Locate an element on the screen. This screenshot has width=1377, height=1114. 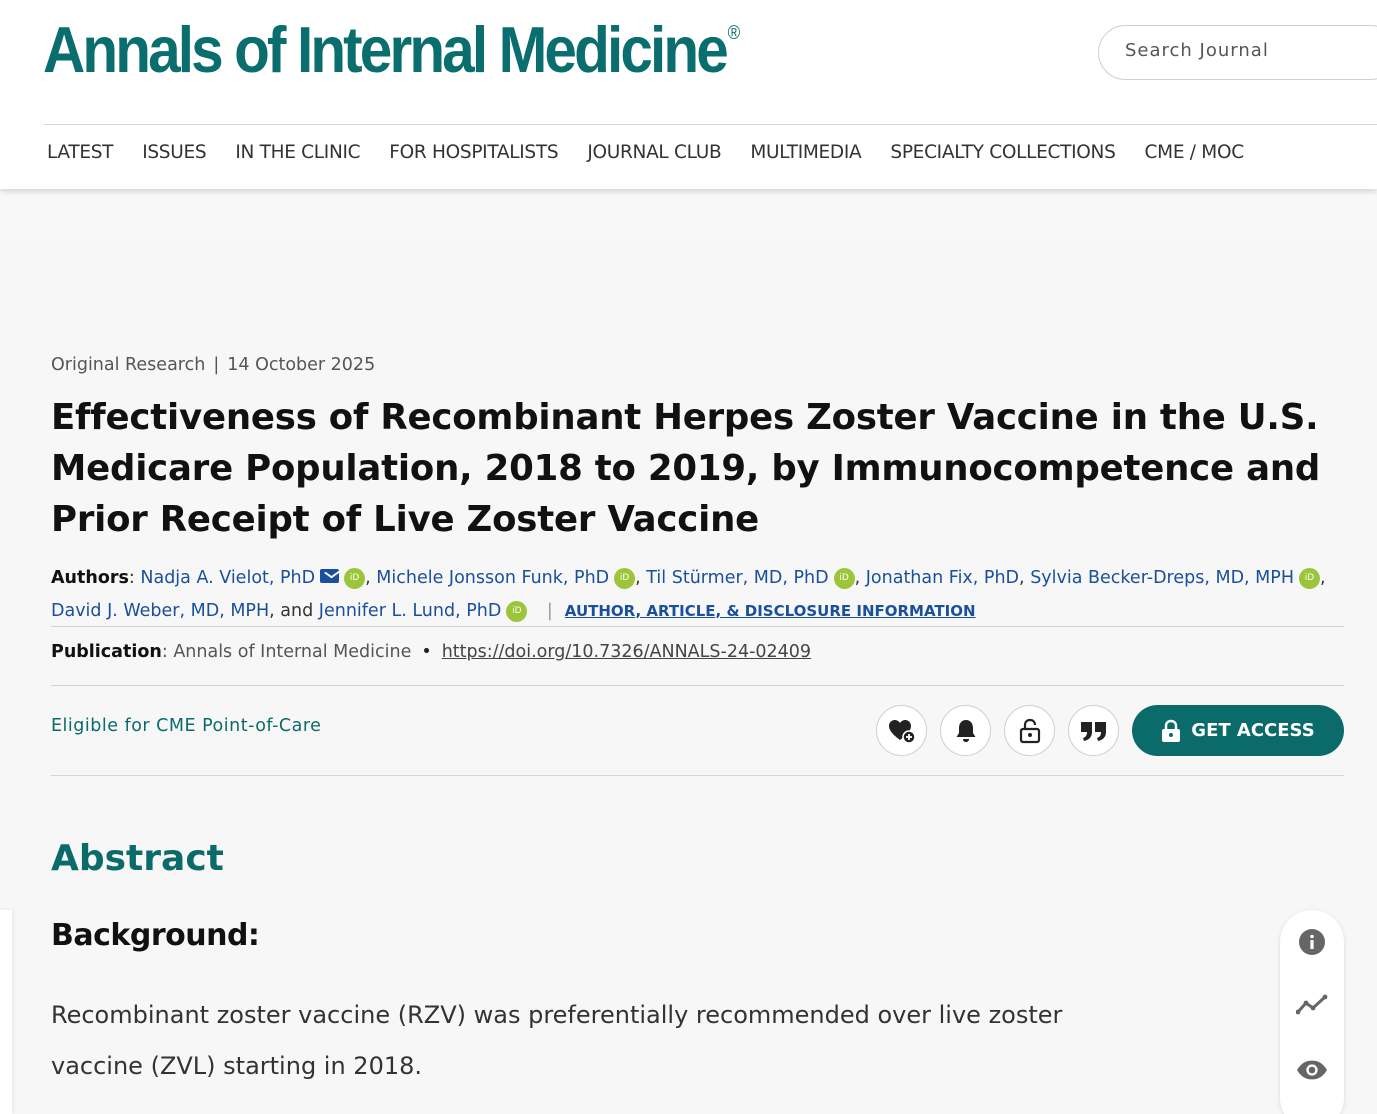
quote-icon is located at coordinates (1093, 731).